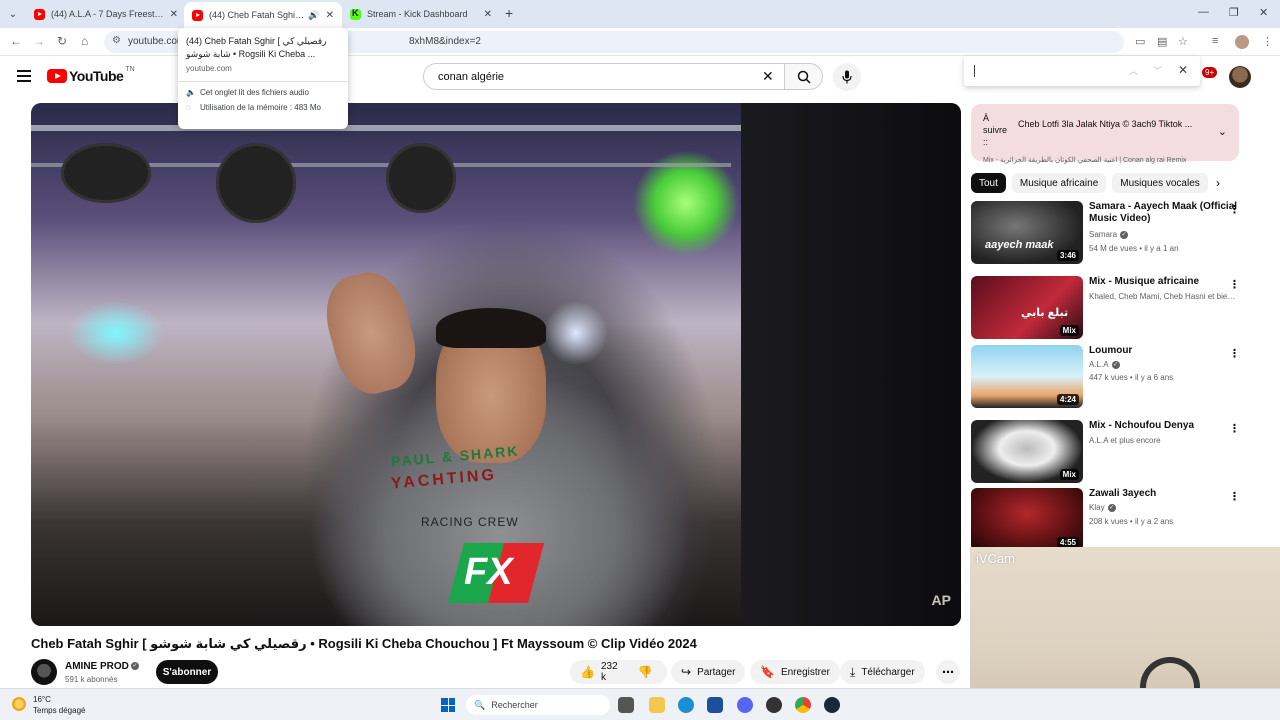  What do you see at coordinates (888, 672) in the screenshot?
I see `download-label: Télécharger` at bounding box center [888, 672].